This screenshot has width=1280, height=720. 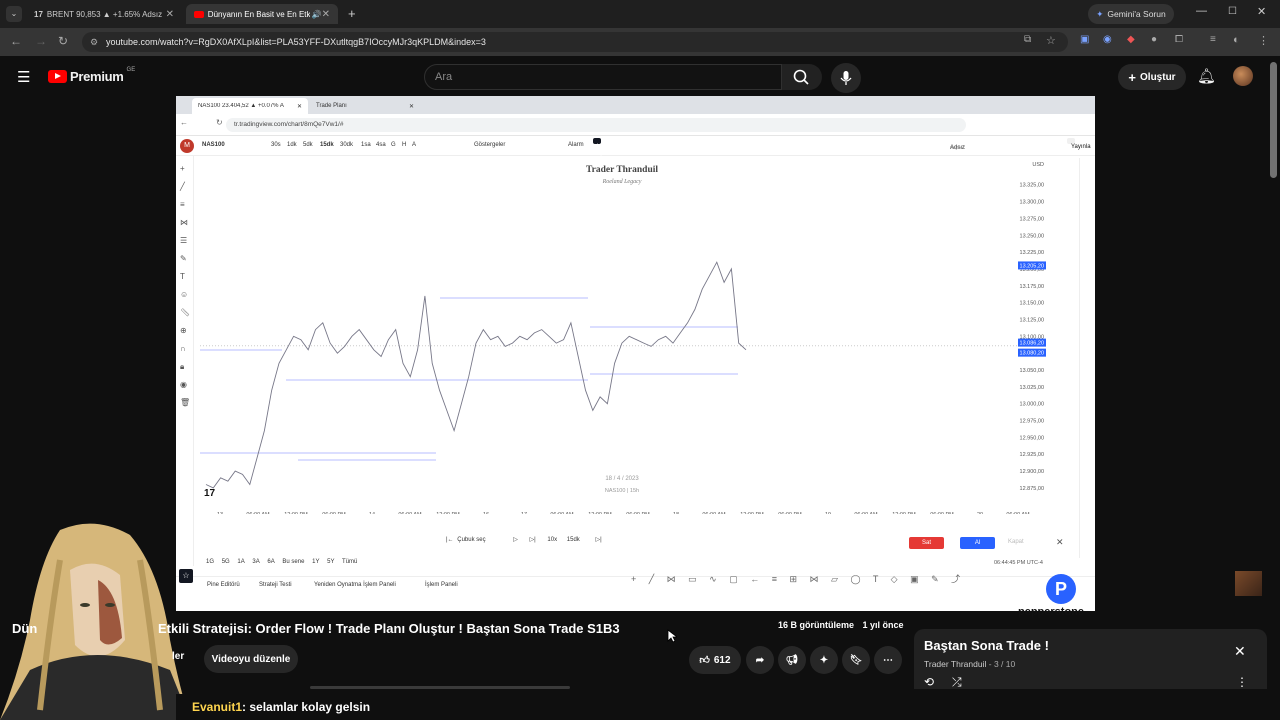 I want to click on interval-a: A, so click(x=414, y=145).